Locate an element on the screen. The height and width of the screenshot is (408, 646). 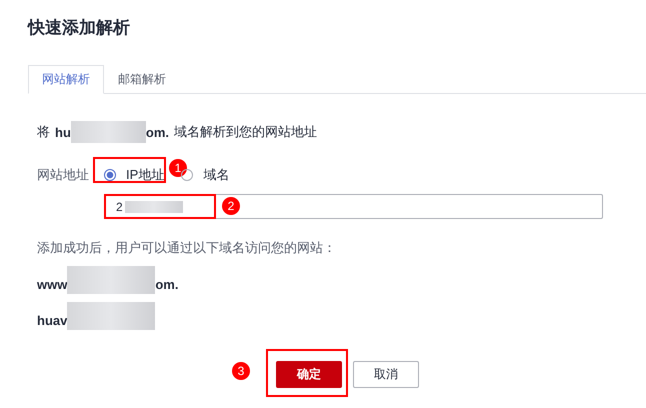
radio-label: IP地址 is located at coordinates (145, 175).